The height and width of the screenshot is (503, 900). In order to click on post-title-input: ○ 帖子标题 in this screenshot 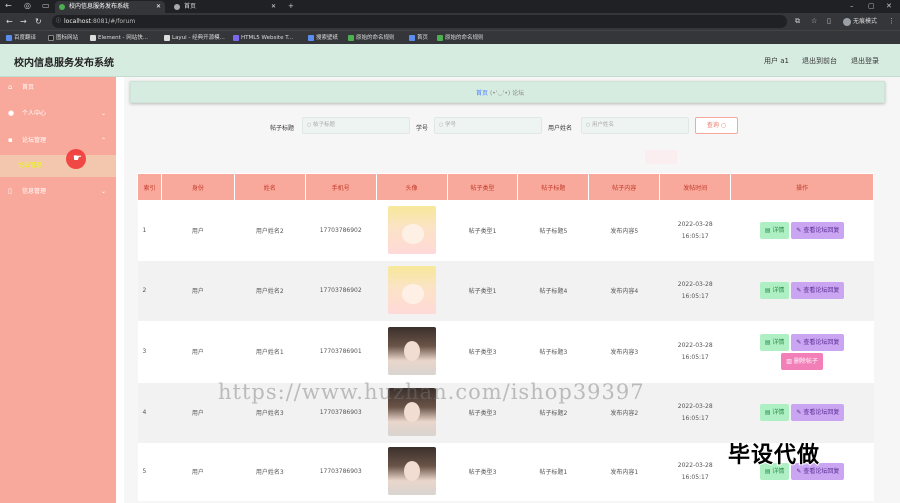, I will do `click(356, 125)`.